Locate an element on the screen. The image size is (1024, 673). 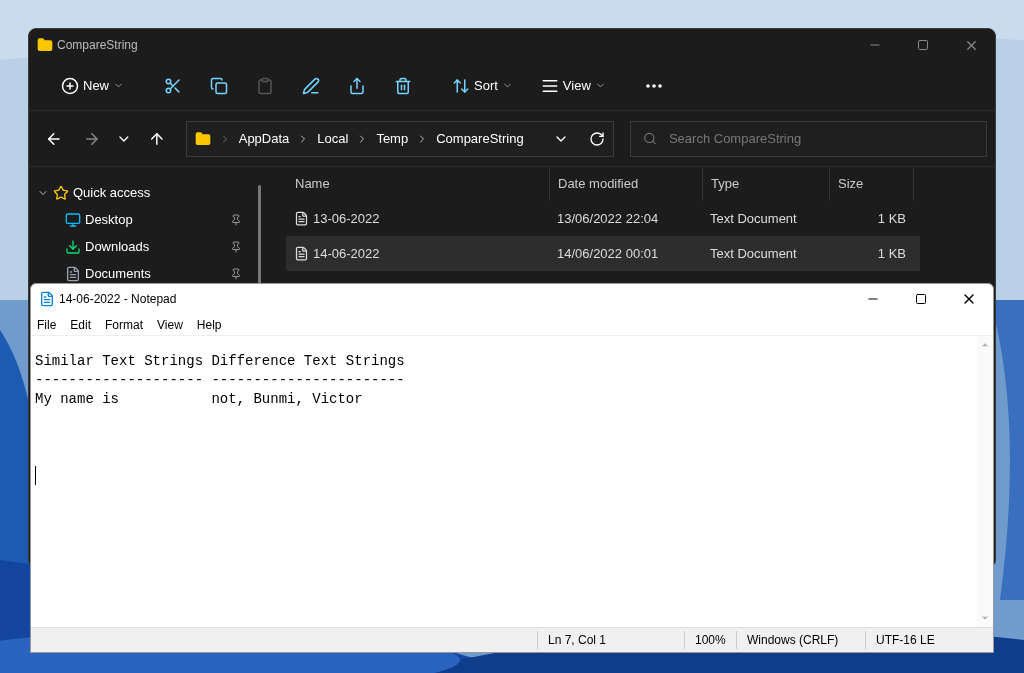
star-icon is located at coordinates (61, 192).